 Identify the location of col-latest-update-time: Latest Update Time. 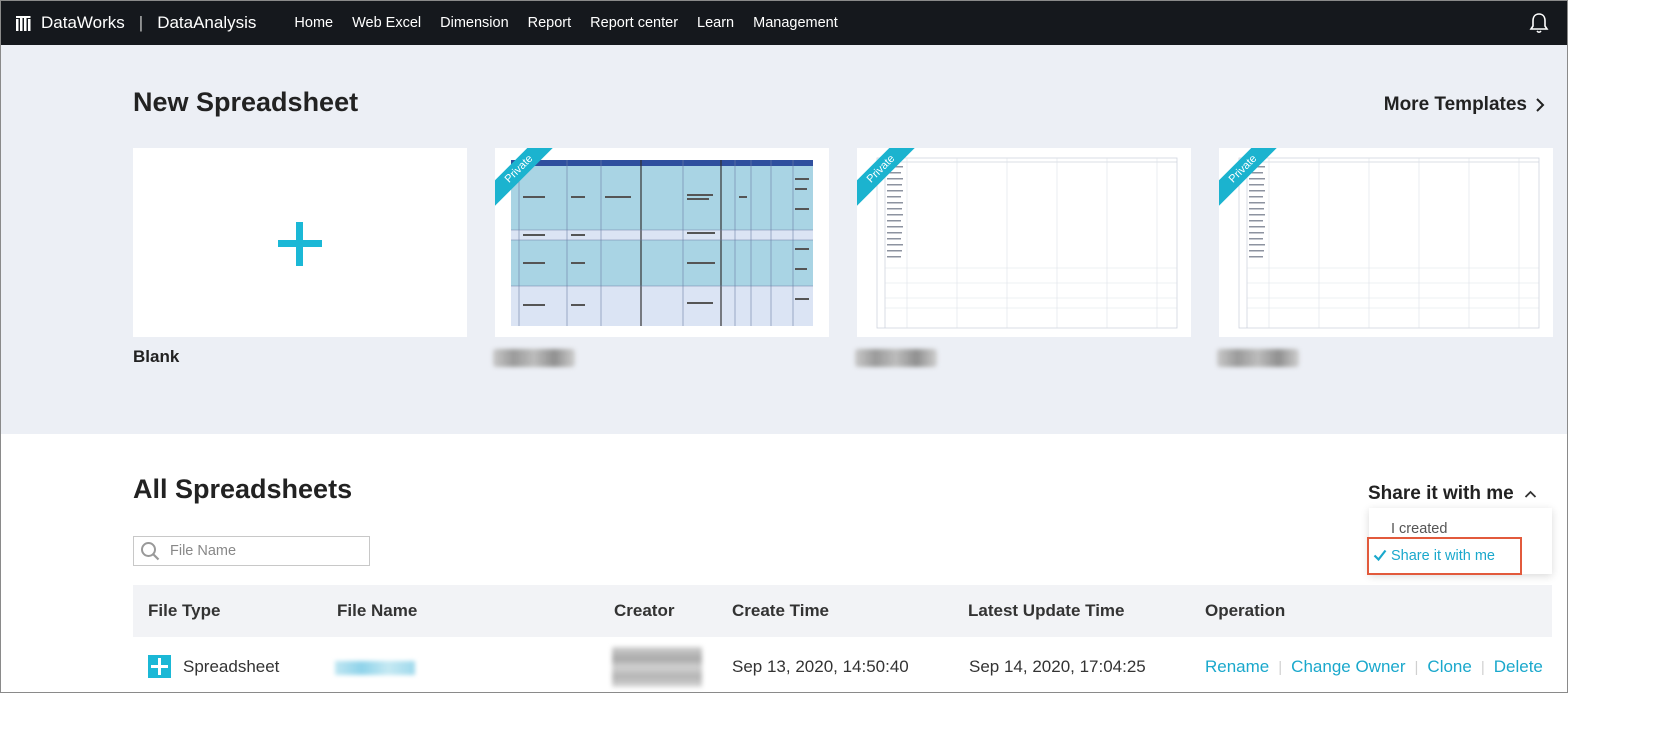
(1046, 610).